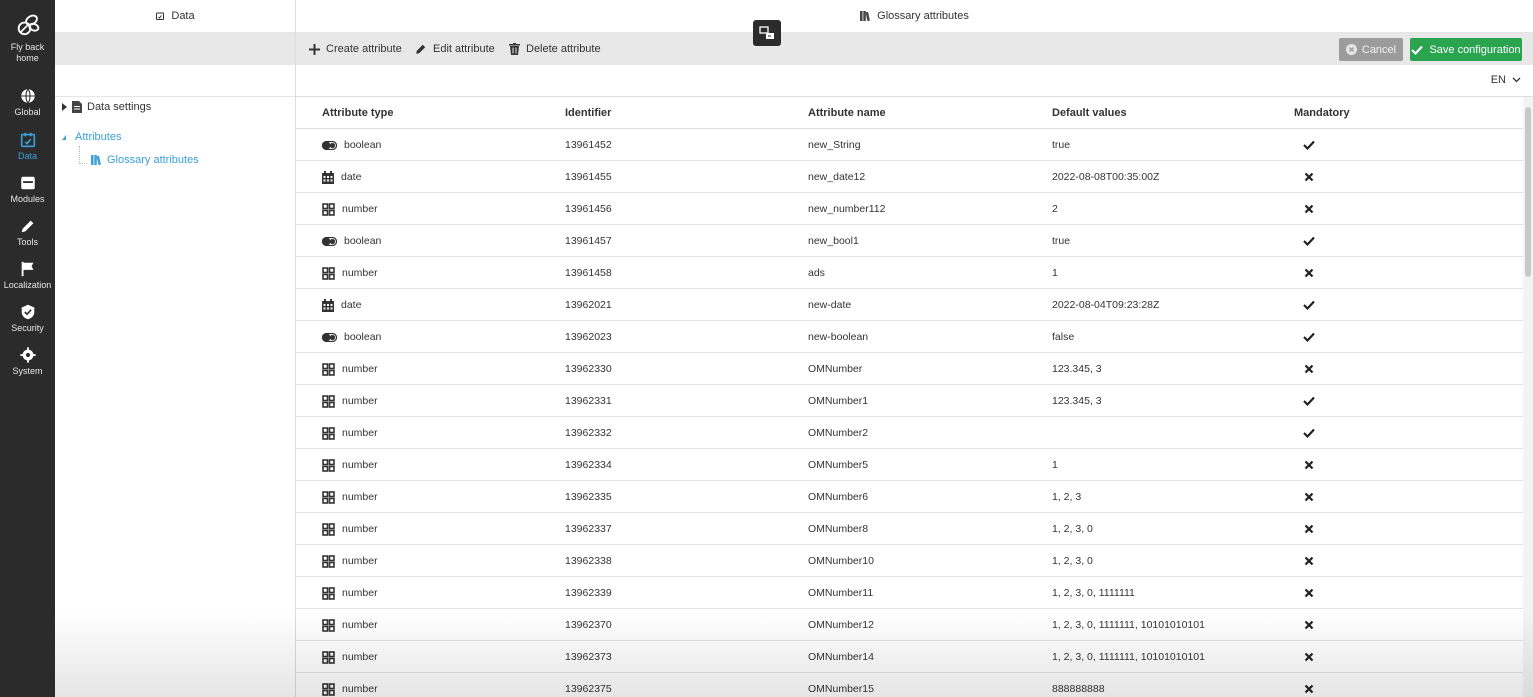  I want to click on nav-home: Fly back home, so click(27, 38).